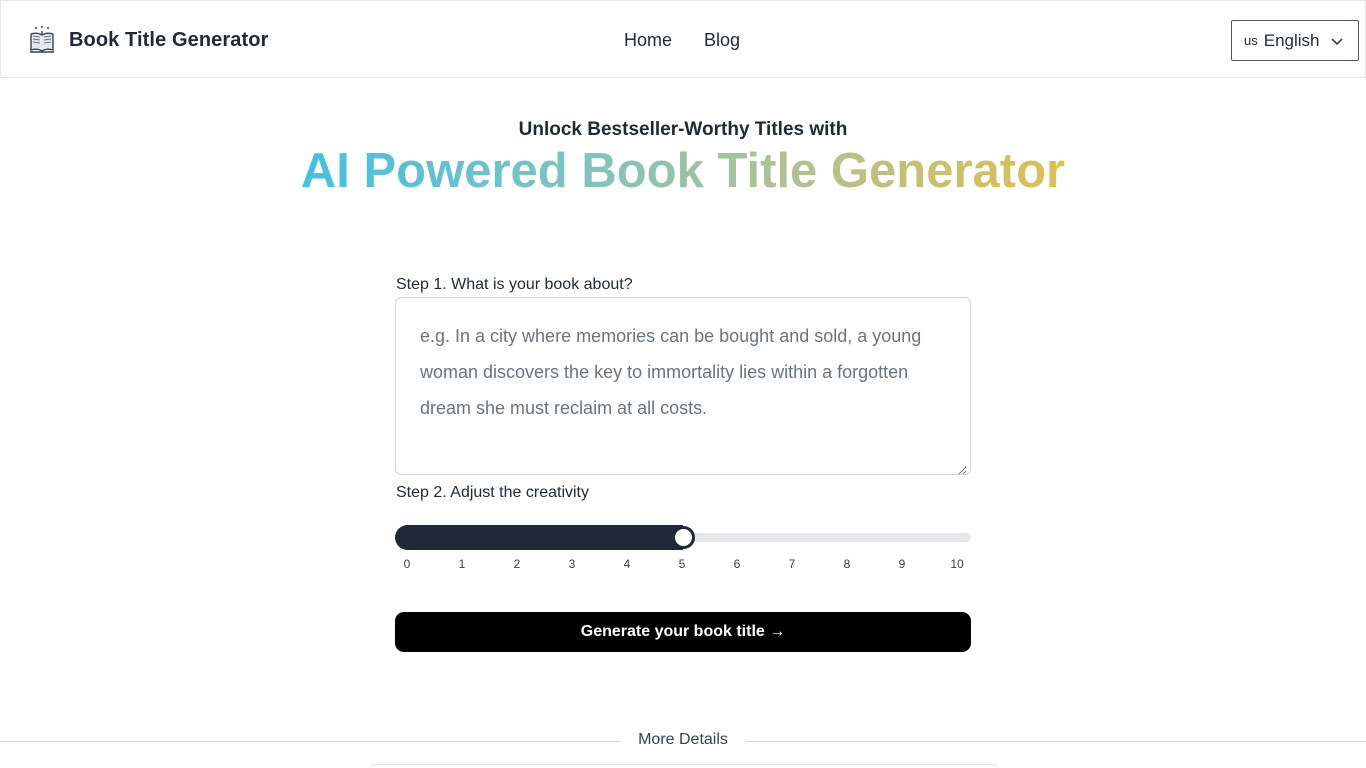 The width and height of the screenshot is (1366, 768). I want to click on divider-right, so click(1056, 741).